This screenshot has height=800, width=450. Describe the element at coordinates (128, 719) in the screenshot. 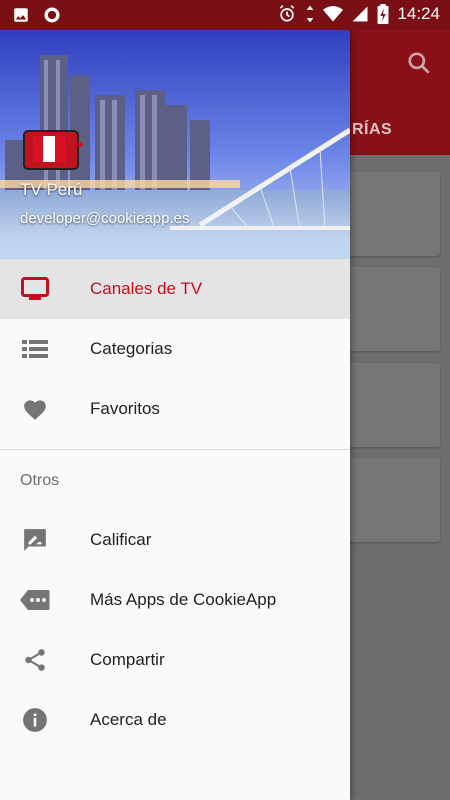

I see `menu-item-label: Acerca de` at that location.